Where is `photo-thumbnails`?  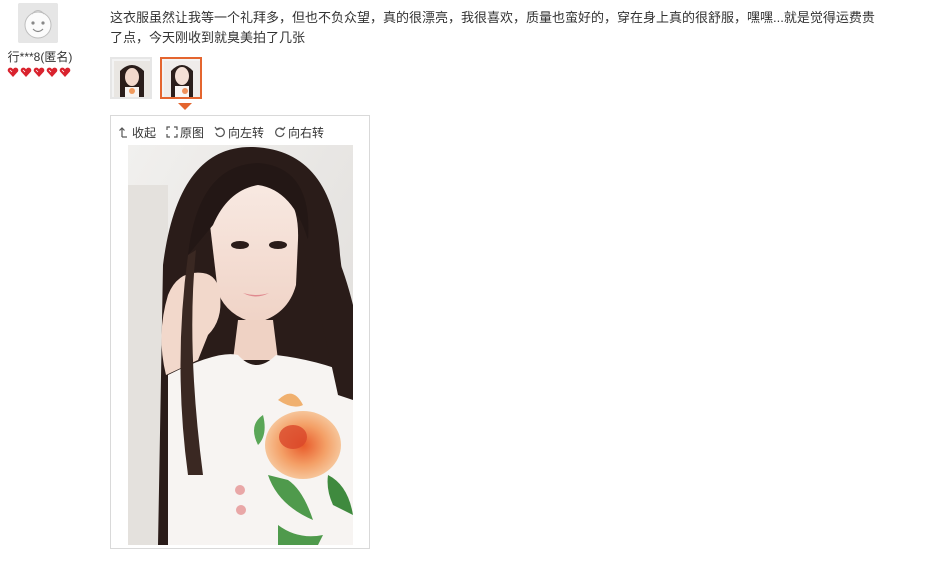 photo-thumbnails is located at coordinates (156, 78).